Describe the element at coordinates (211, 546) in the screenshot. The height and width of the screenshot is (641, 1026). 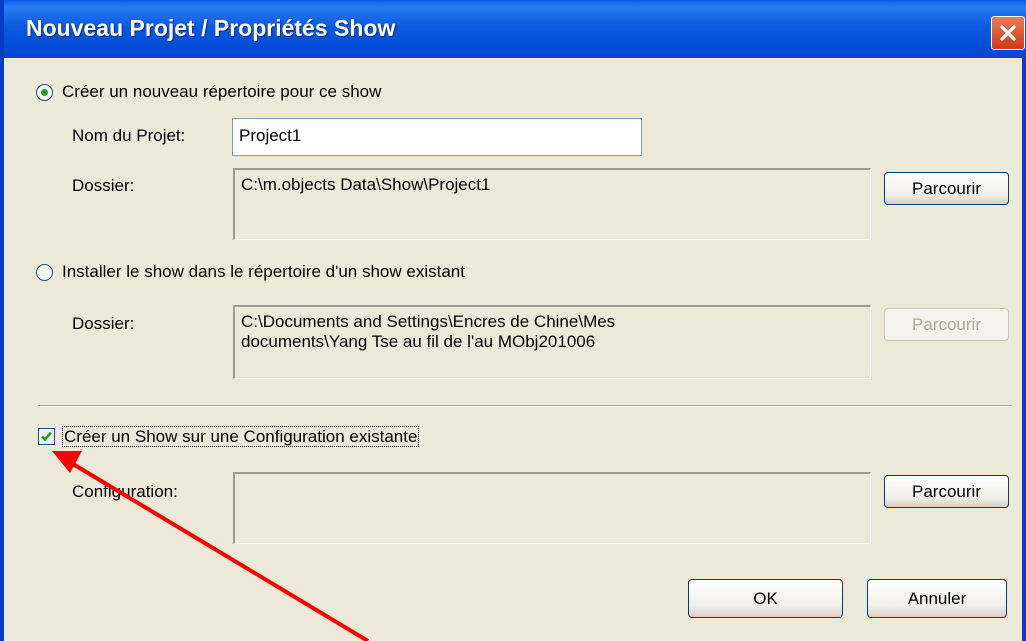
I see `annotation-arrow-icon` at that location.